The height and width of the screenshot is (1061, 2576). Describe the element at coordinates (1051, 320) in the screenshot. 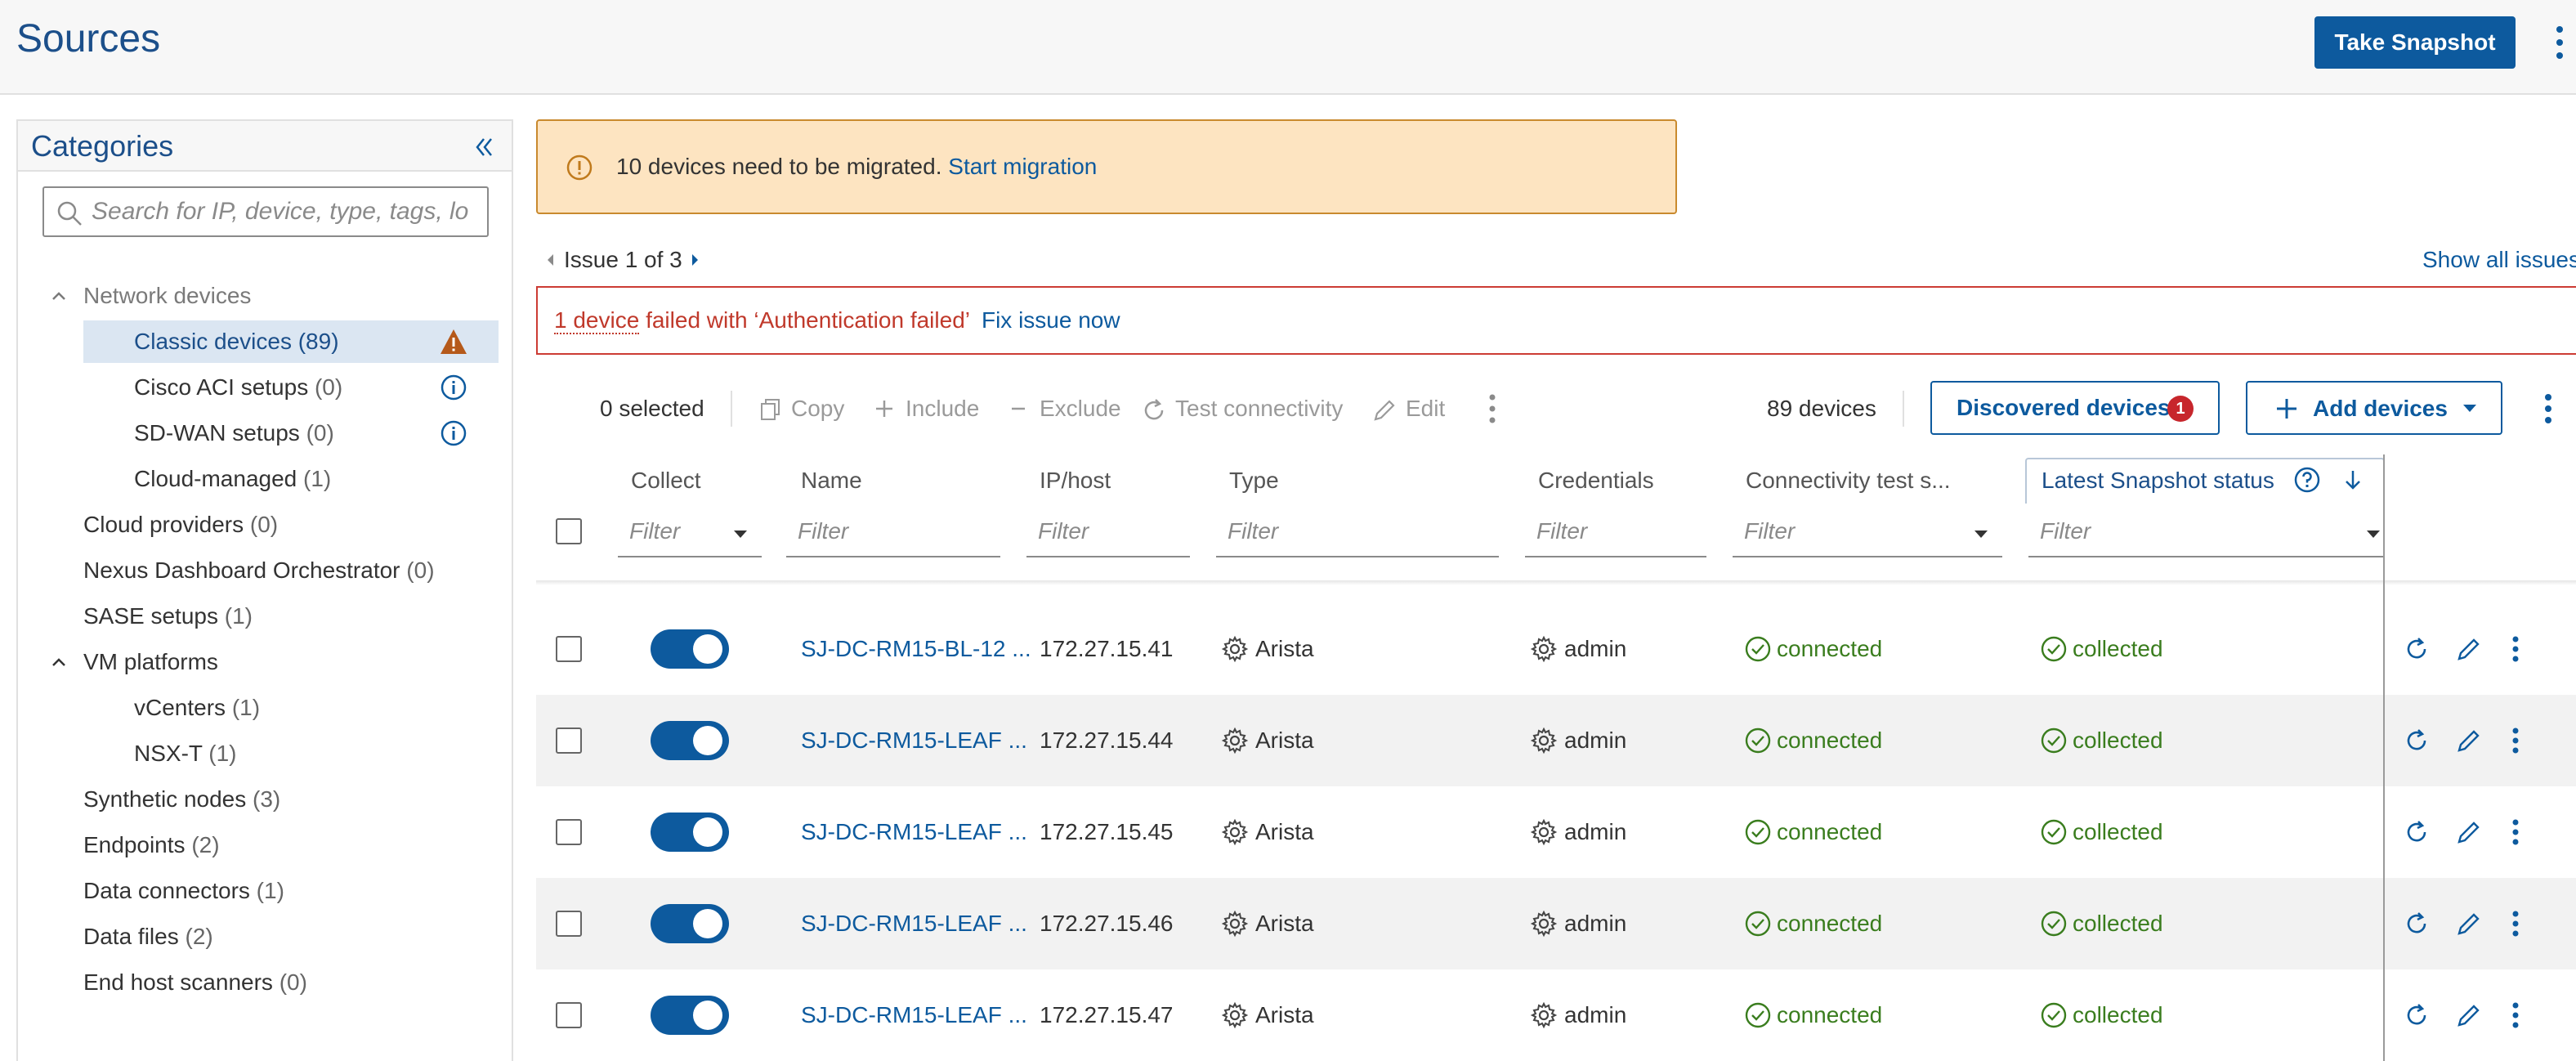

I see `fix-issue-link: Fix issue now` at that location.